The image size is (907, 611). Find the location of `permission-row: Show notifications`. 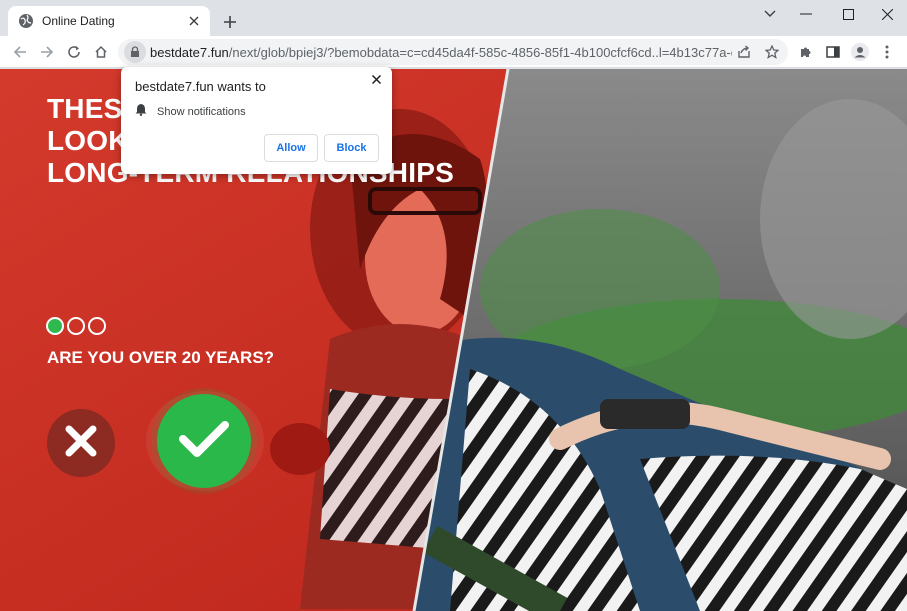

permission-row: Show notifications is located at coordinates (190, 112).